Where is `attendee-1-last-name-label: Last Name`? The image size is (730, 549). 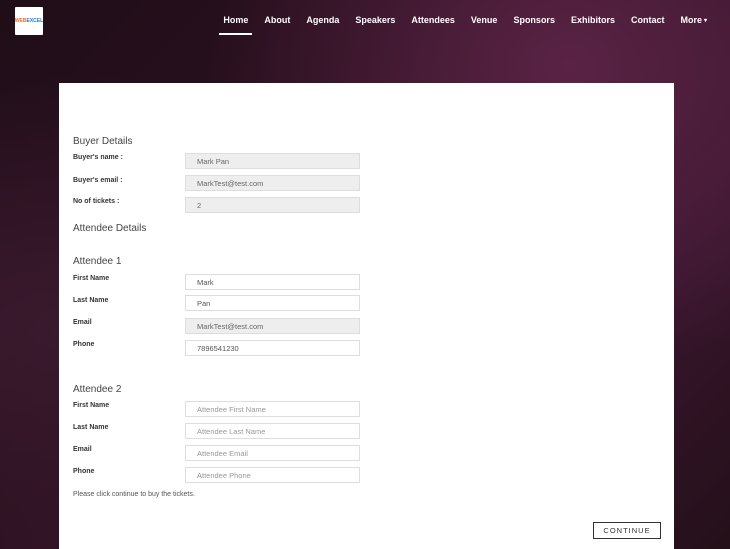 attendee-1-last-name-label: Last Name is located at coordinates (91, 300).